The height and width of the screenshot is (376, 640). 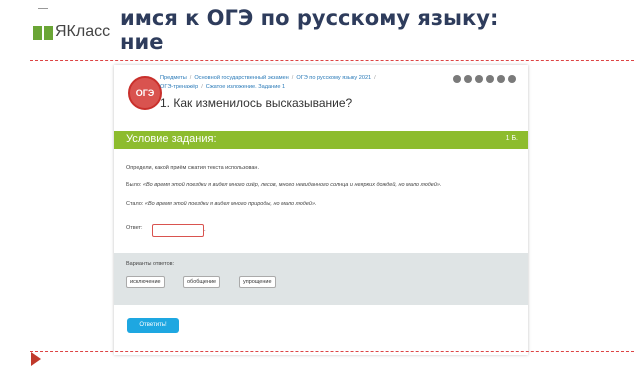 What do you see at coordinates (241, 78) in the screenshot?
I see `breadcrumb-oge: Основной государственный экзамен` at bounding box center [241, 78].